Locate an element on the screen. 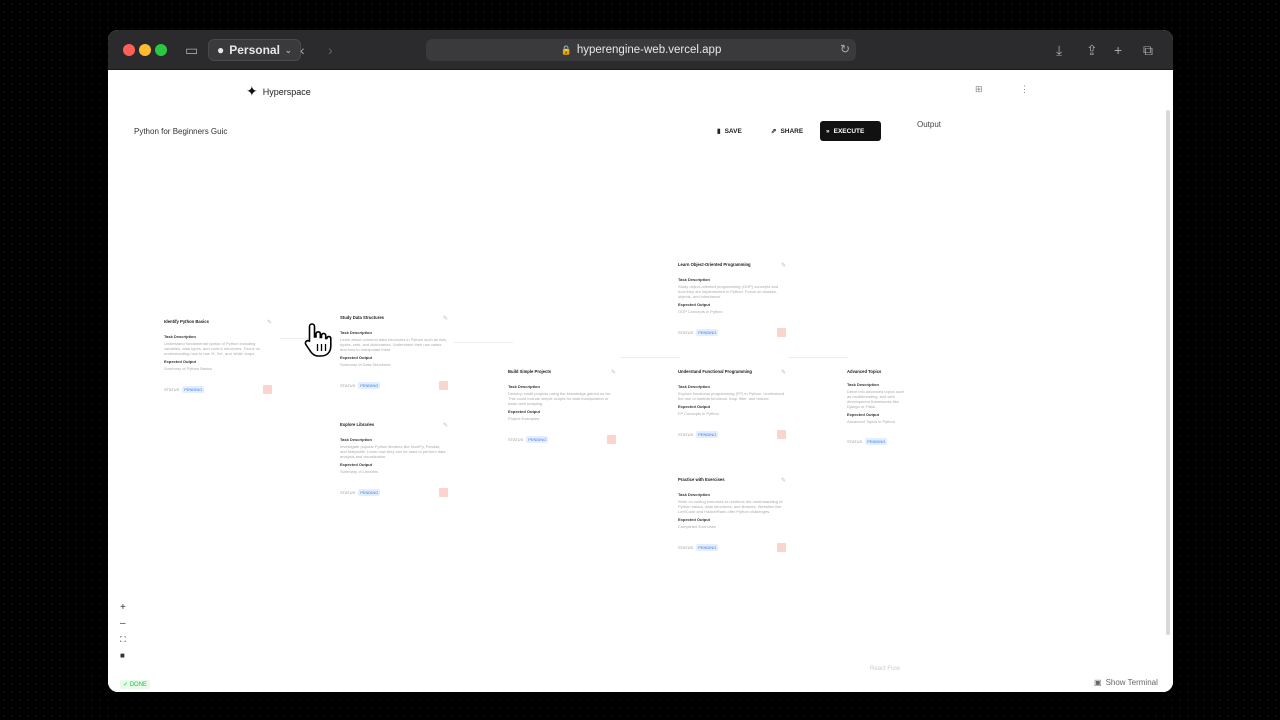 The image size is (1280, 720). share-icon: ⇪ is located at coordinates (1092, 50).